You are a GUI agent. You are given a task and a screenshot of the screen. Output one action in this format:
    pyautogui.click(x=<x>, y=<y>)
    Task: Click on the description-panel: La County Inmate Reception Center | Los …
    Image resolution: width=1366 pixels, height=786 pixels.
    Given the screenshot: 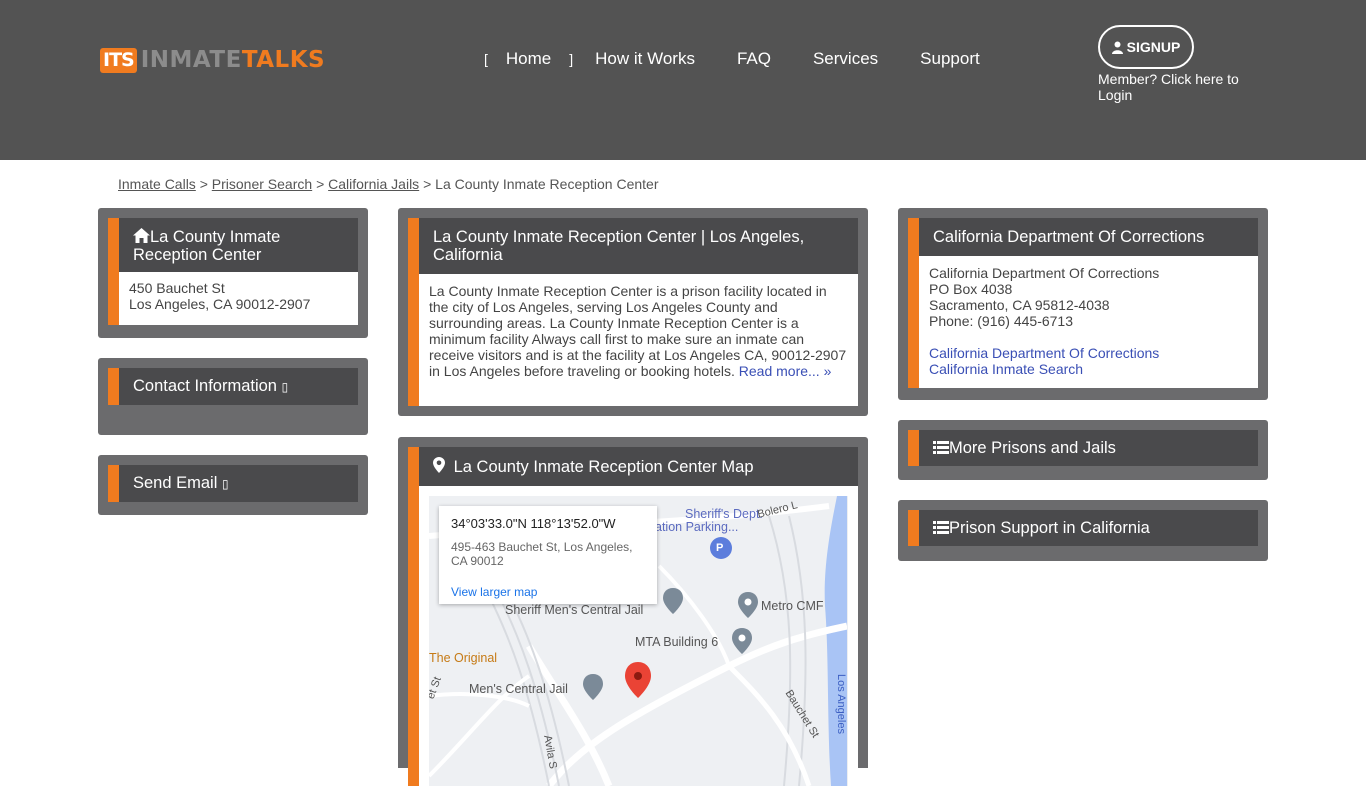 What is the action you would take?
    pyautogui.click(x=633, y=312)
    